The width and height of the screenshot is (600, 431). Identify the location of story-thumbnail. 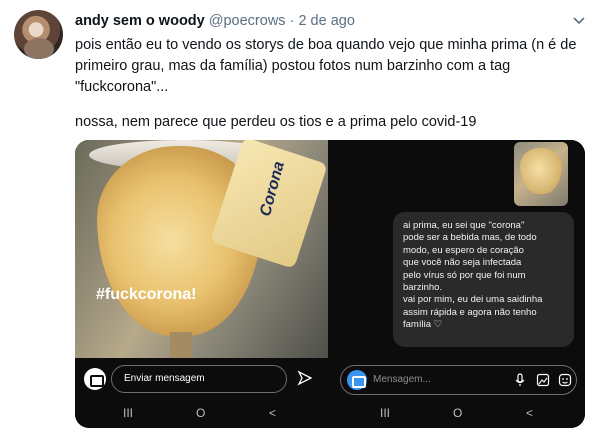
(541, 174).